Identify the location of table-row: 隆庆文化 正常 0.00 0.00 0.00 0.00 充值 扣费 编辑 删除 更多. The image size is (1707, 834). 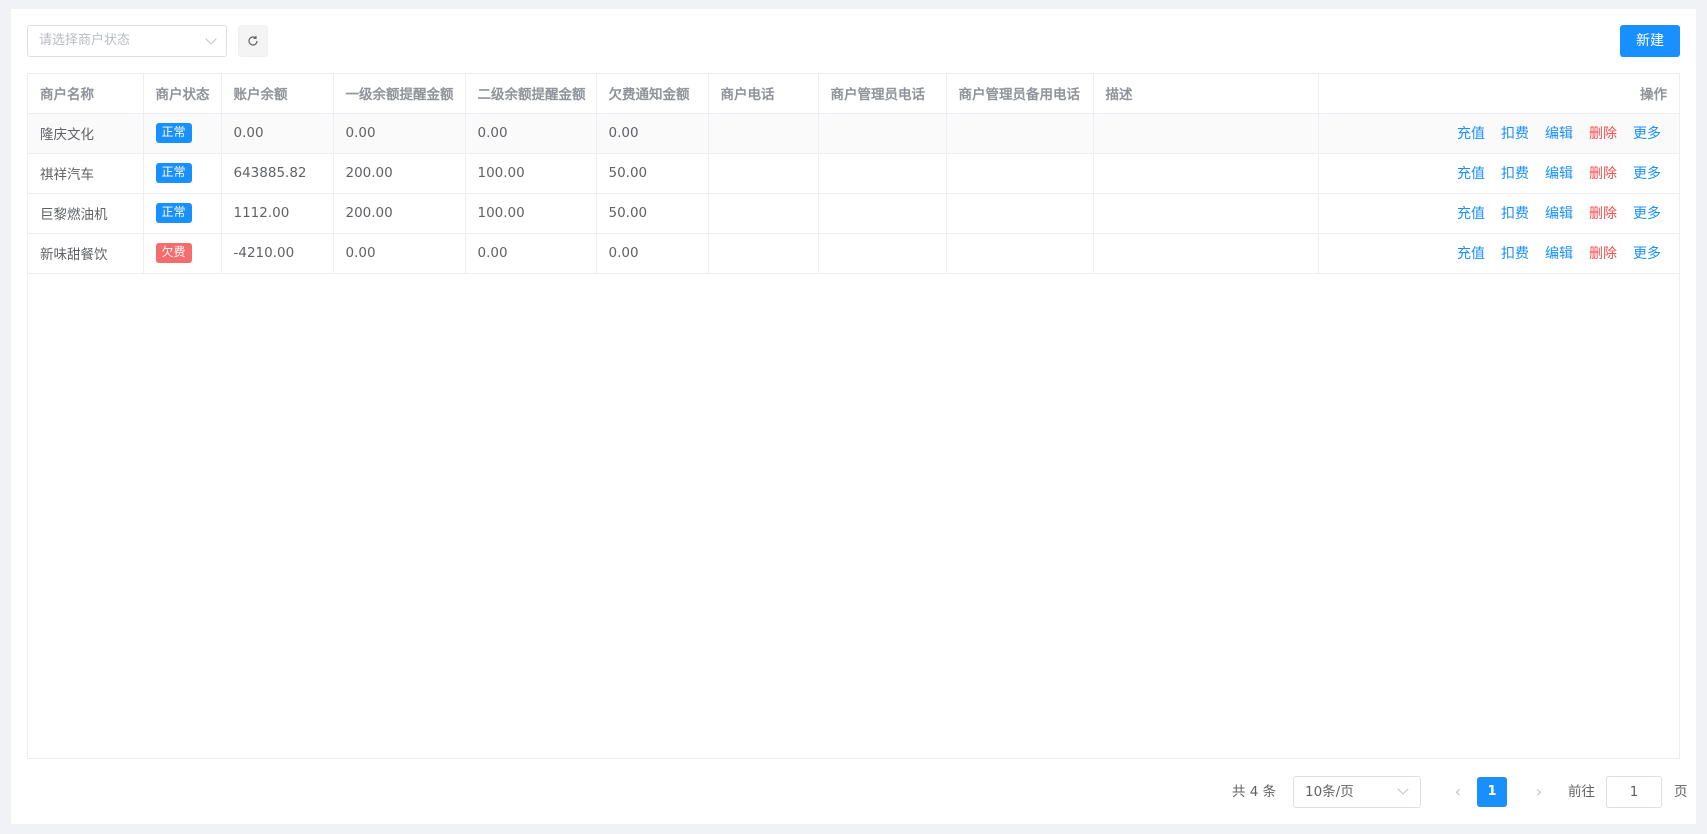
(853, 133).